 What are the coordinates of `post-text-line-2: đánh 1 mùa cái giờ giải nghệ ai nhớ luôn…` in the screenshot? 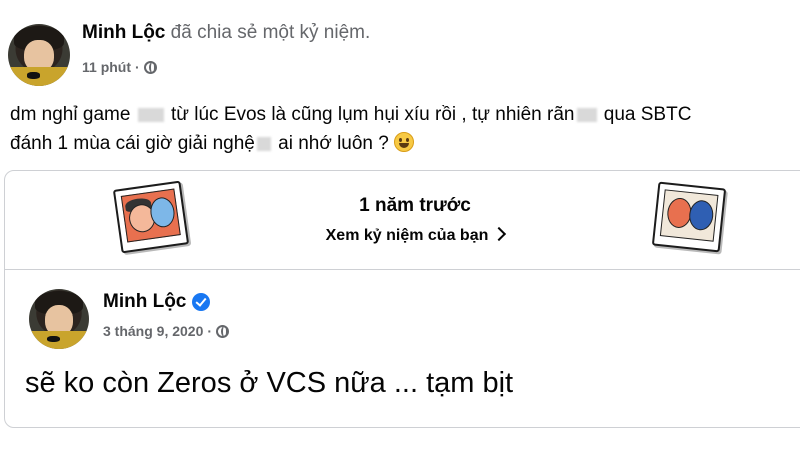 It's located at (405, 143).